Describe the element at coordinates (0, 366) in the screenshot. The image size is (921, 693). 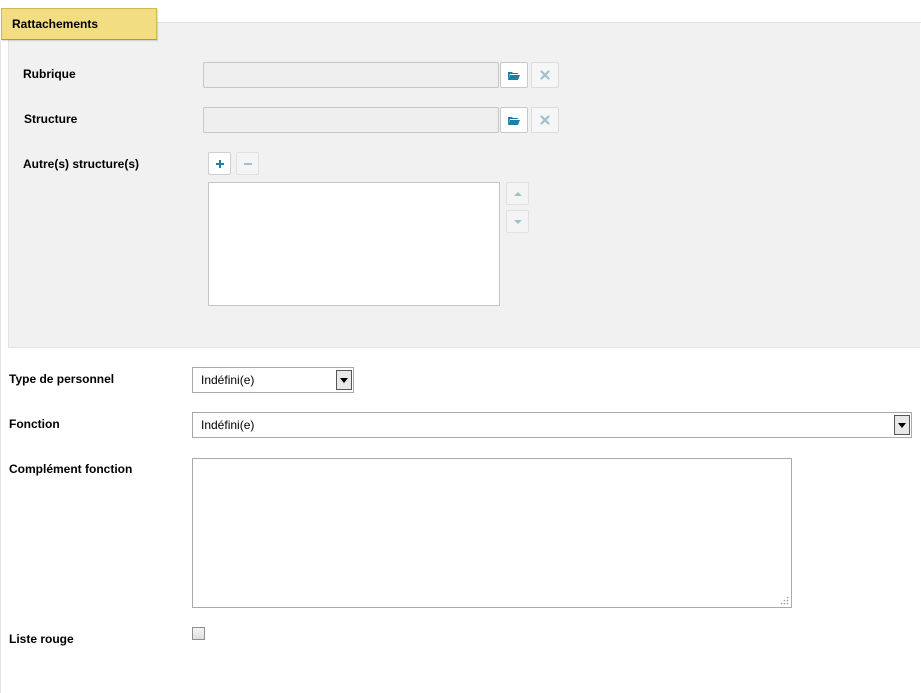
I see `page-left-border` at that location.